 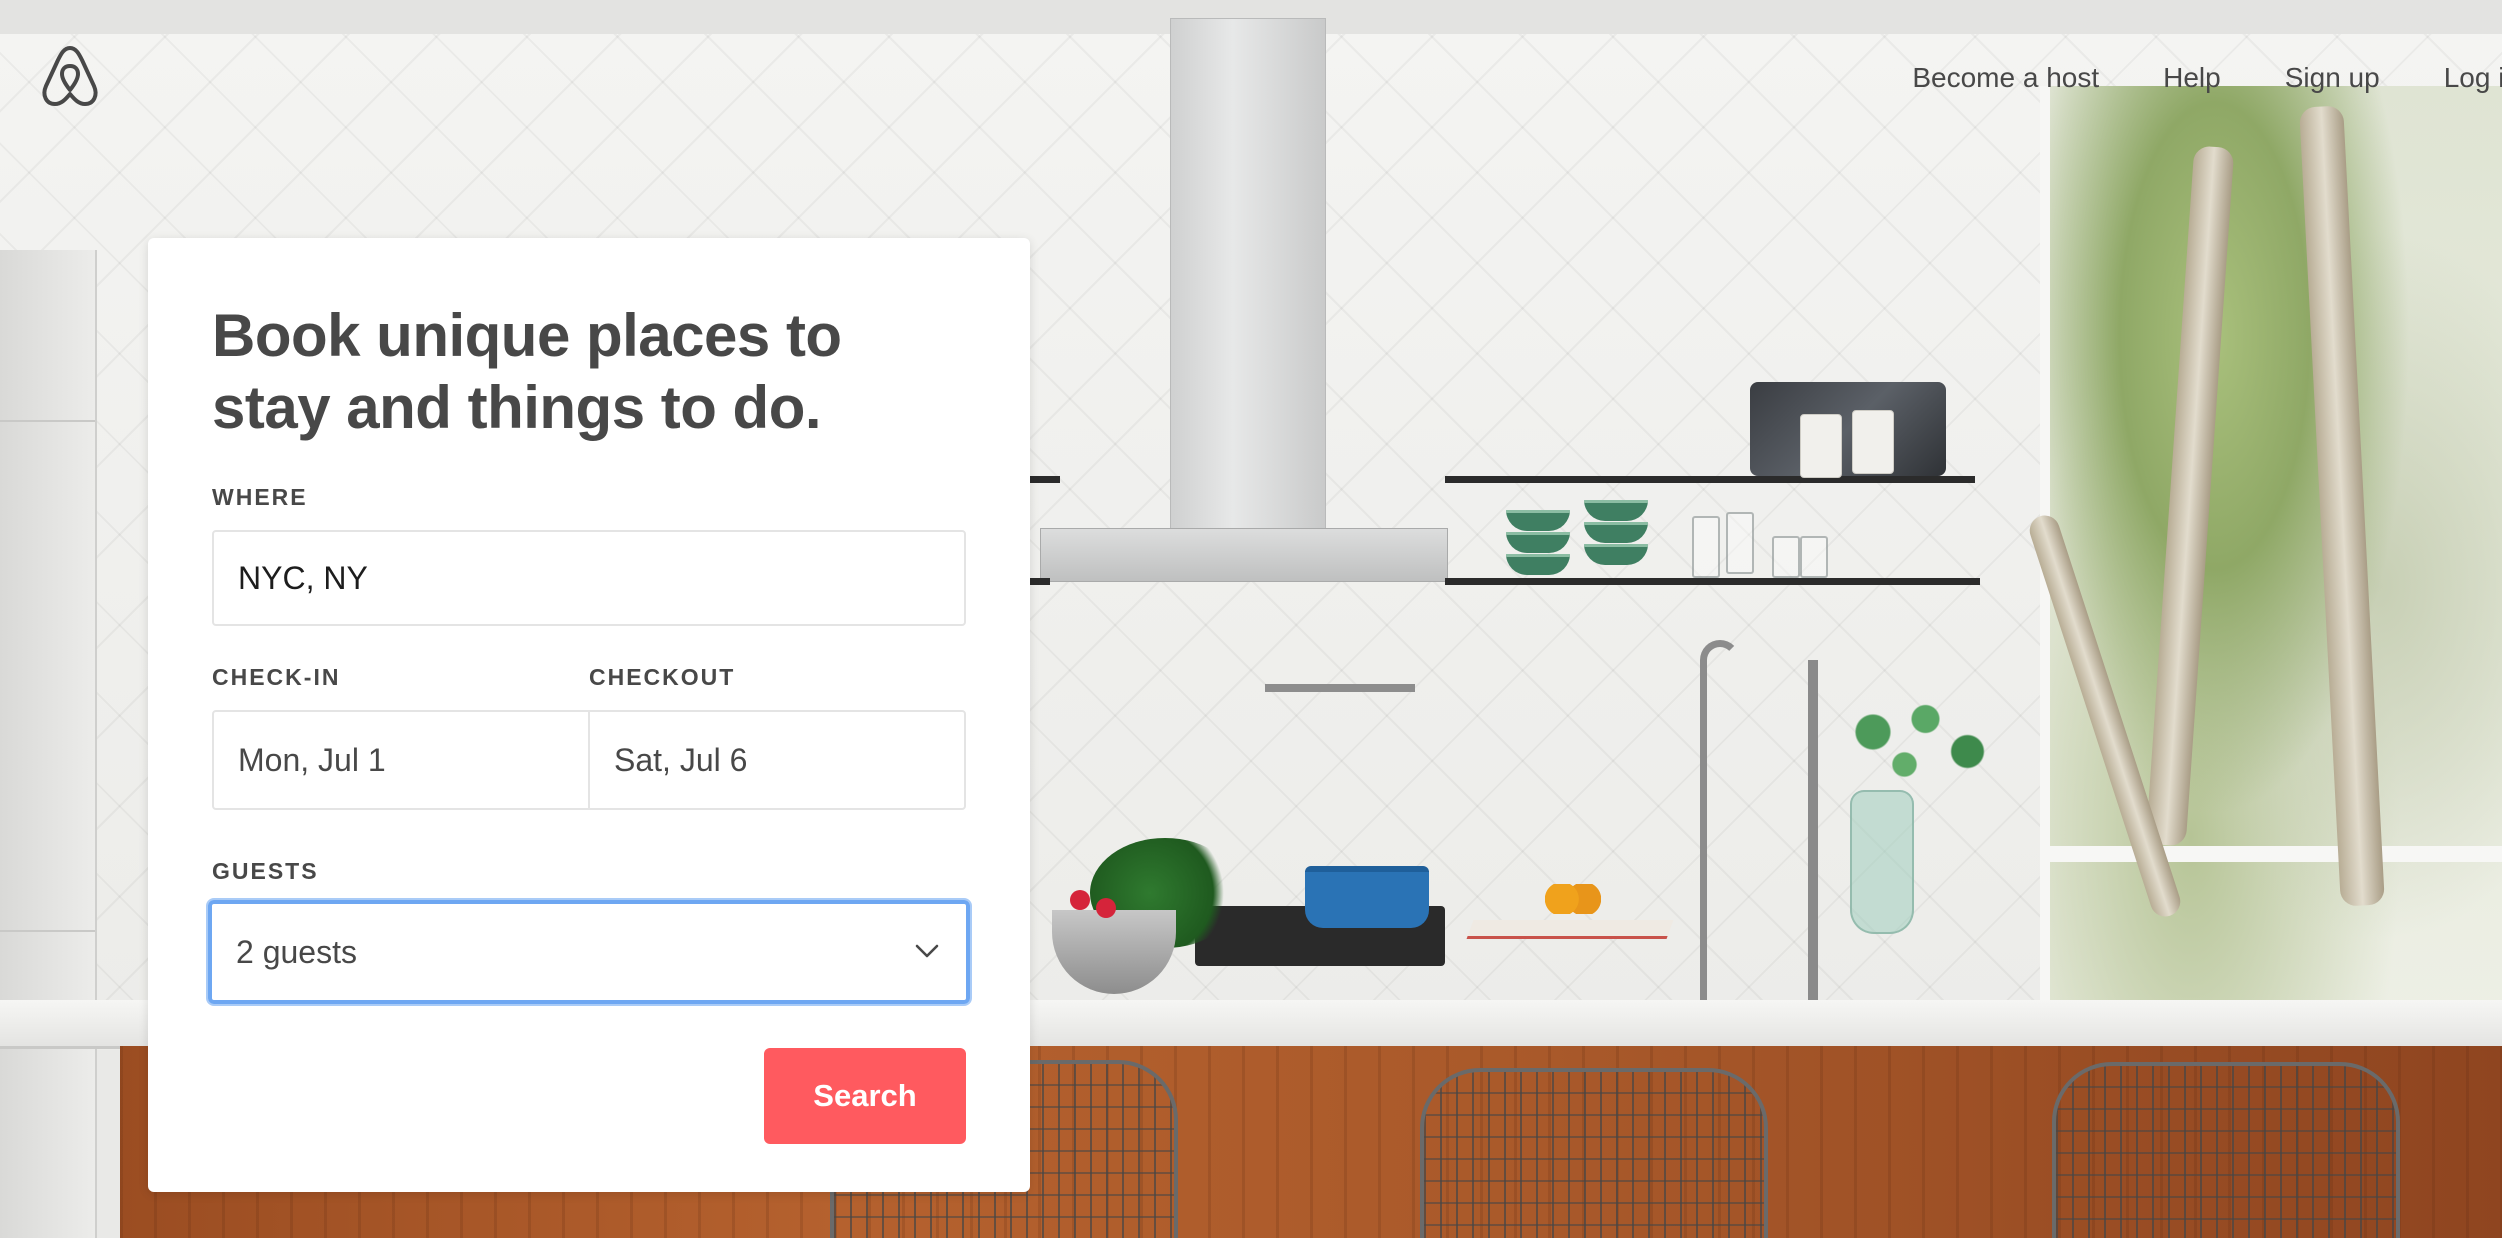 What do you see at coordinates (265, 871) in the screenshot?
I see `guests-label: GUESTS` at bounding box center [265, 871].